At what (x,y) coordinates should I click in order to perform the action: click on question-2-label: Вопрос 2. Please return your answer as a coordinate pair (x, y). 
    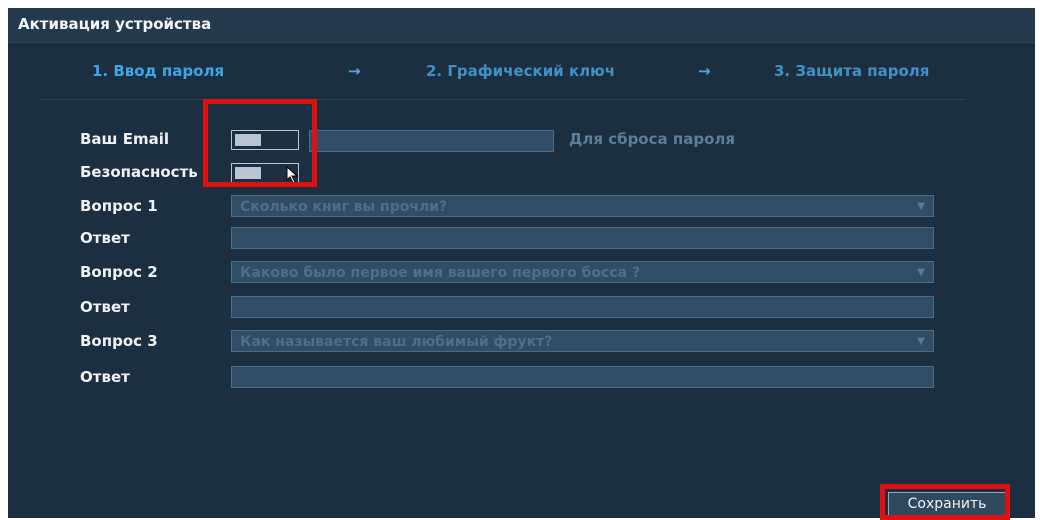
    Looking at the image, I should click on (119, 272).